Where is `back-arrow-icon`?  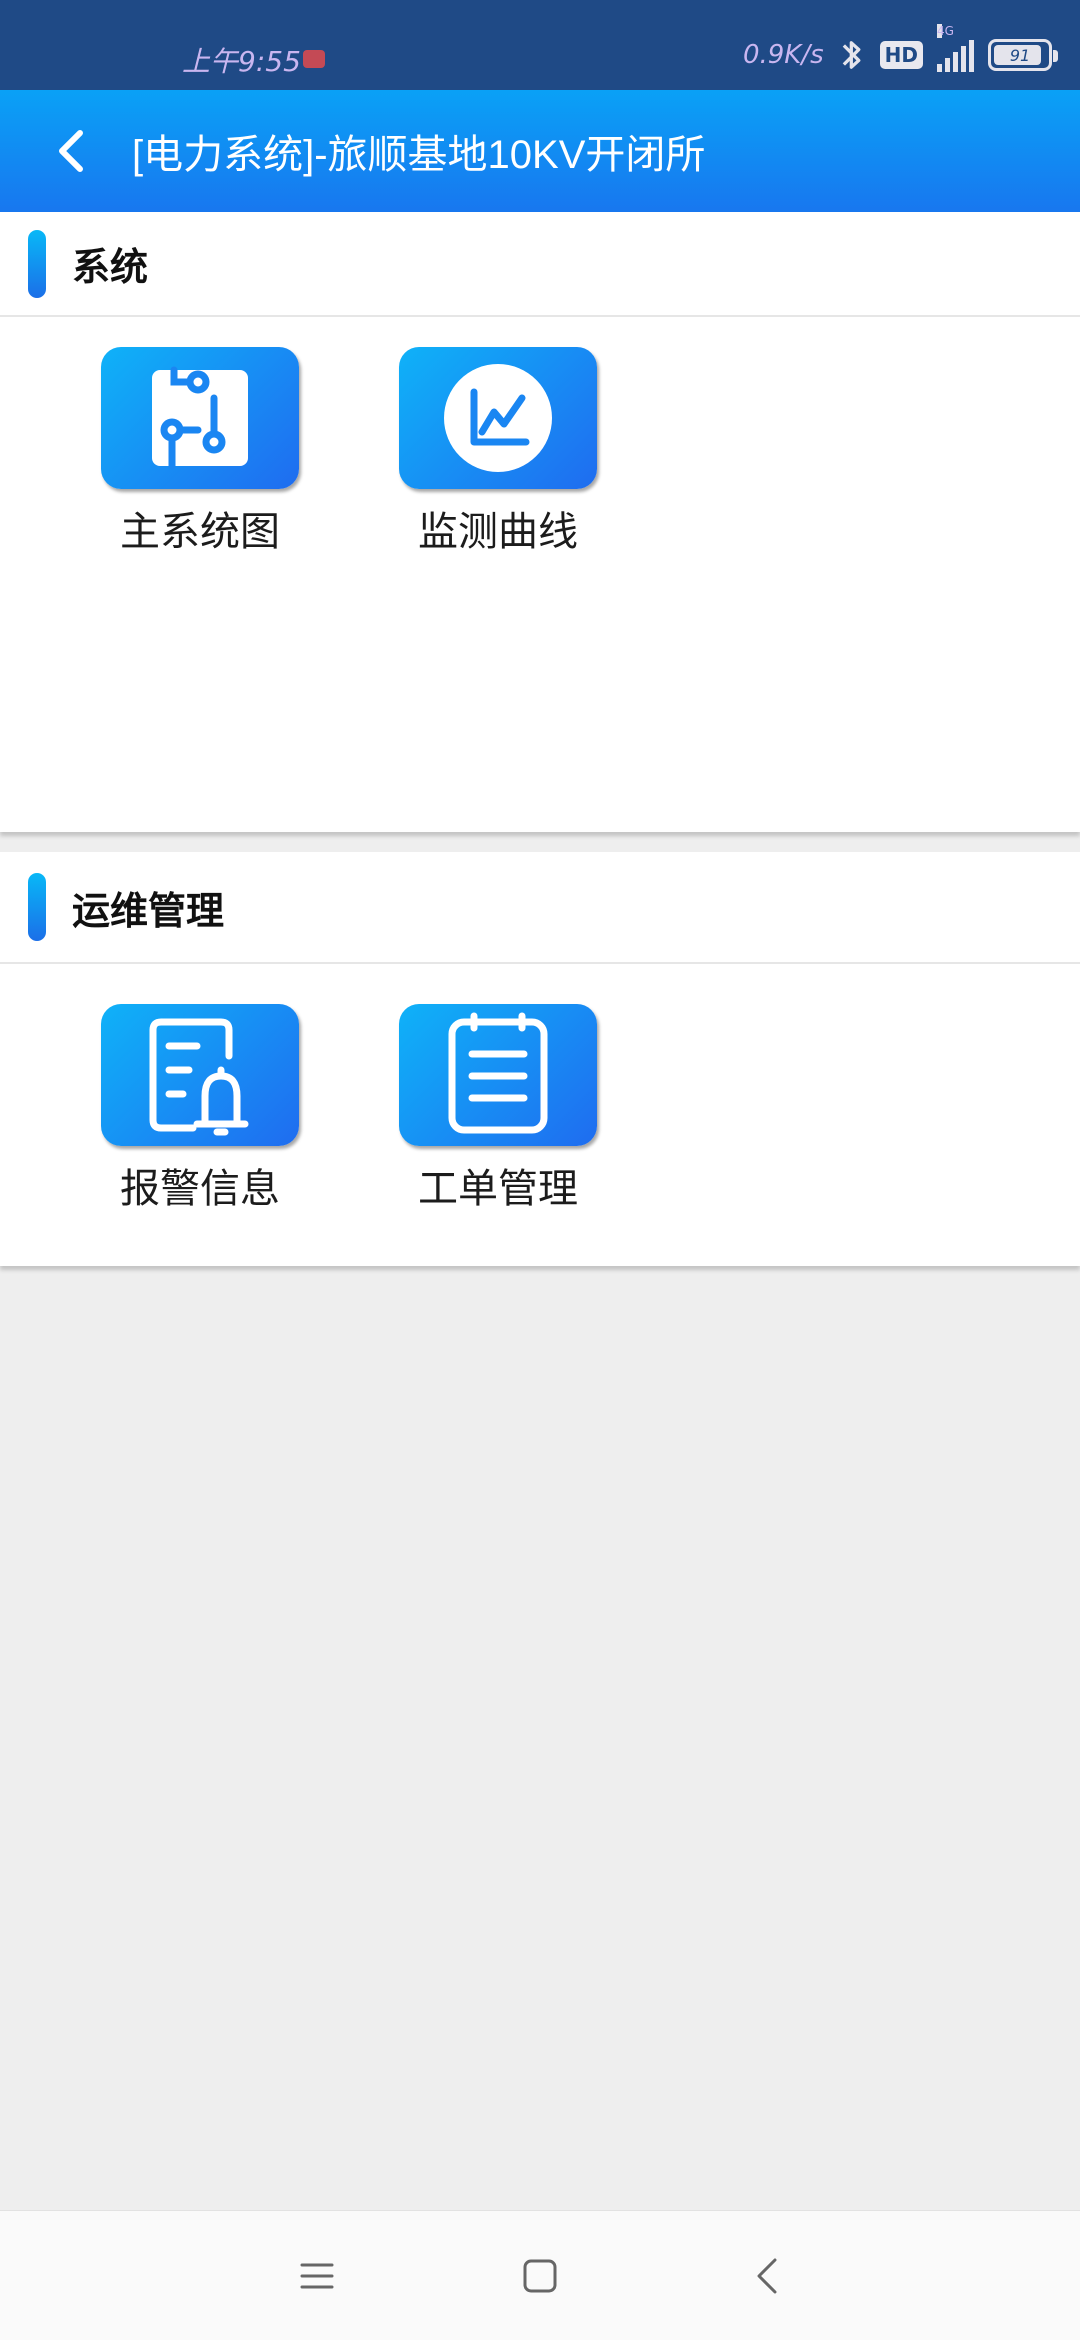
back-arrow-icon is located at coordinates (71, 151).